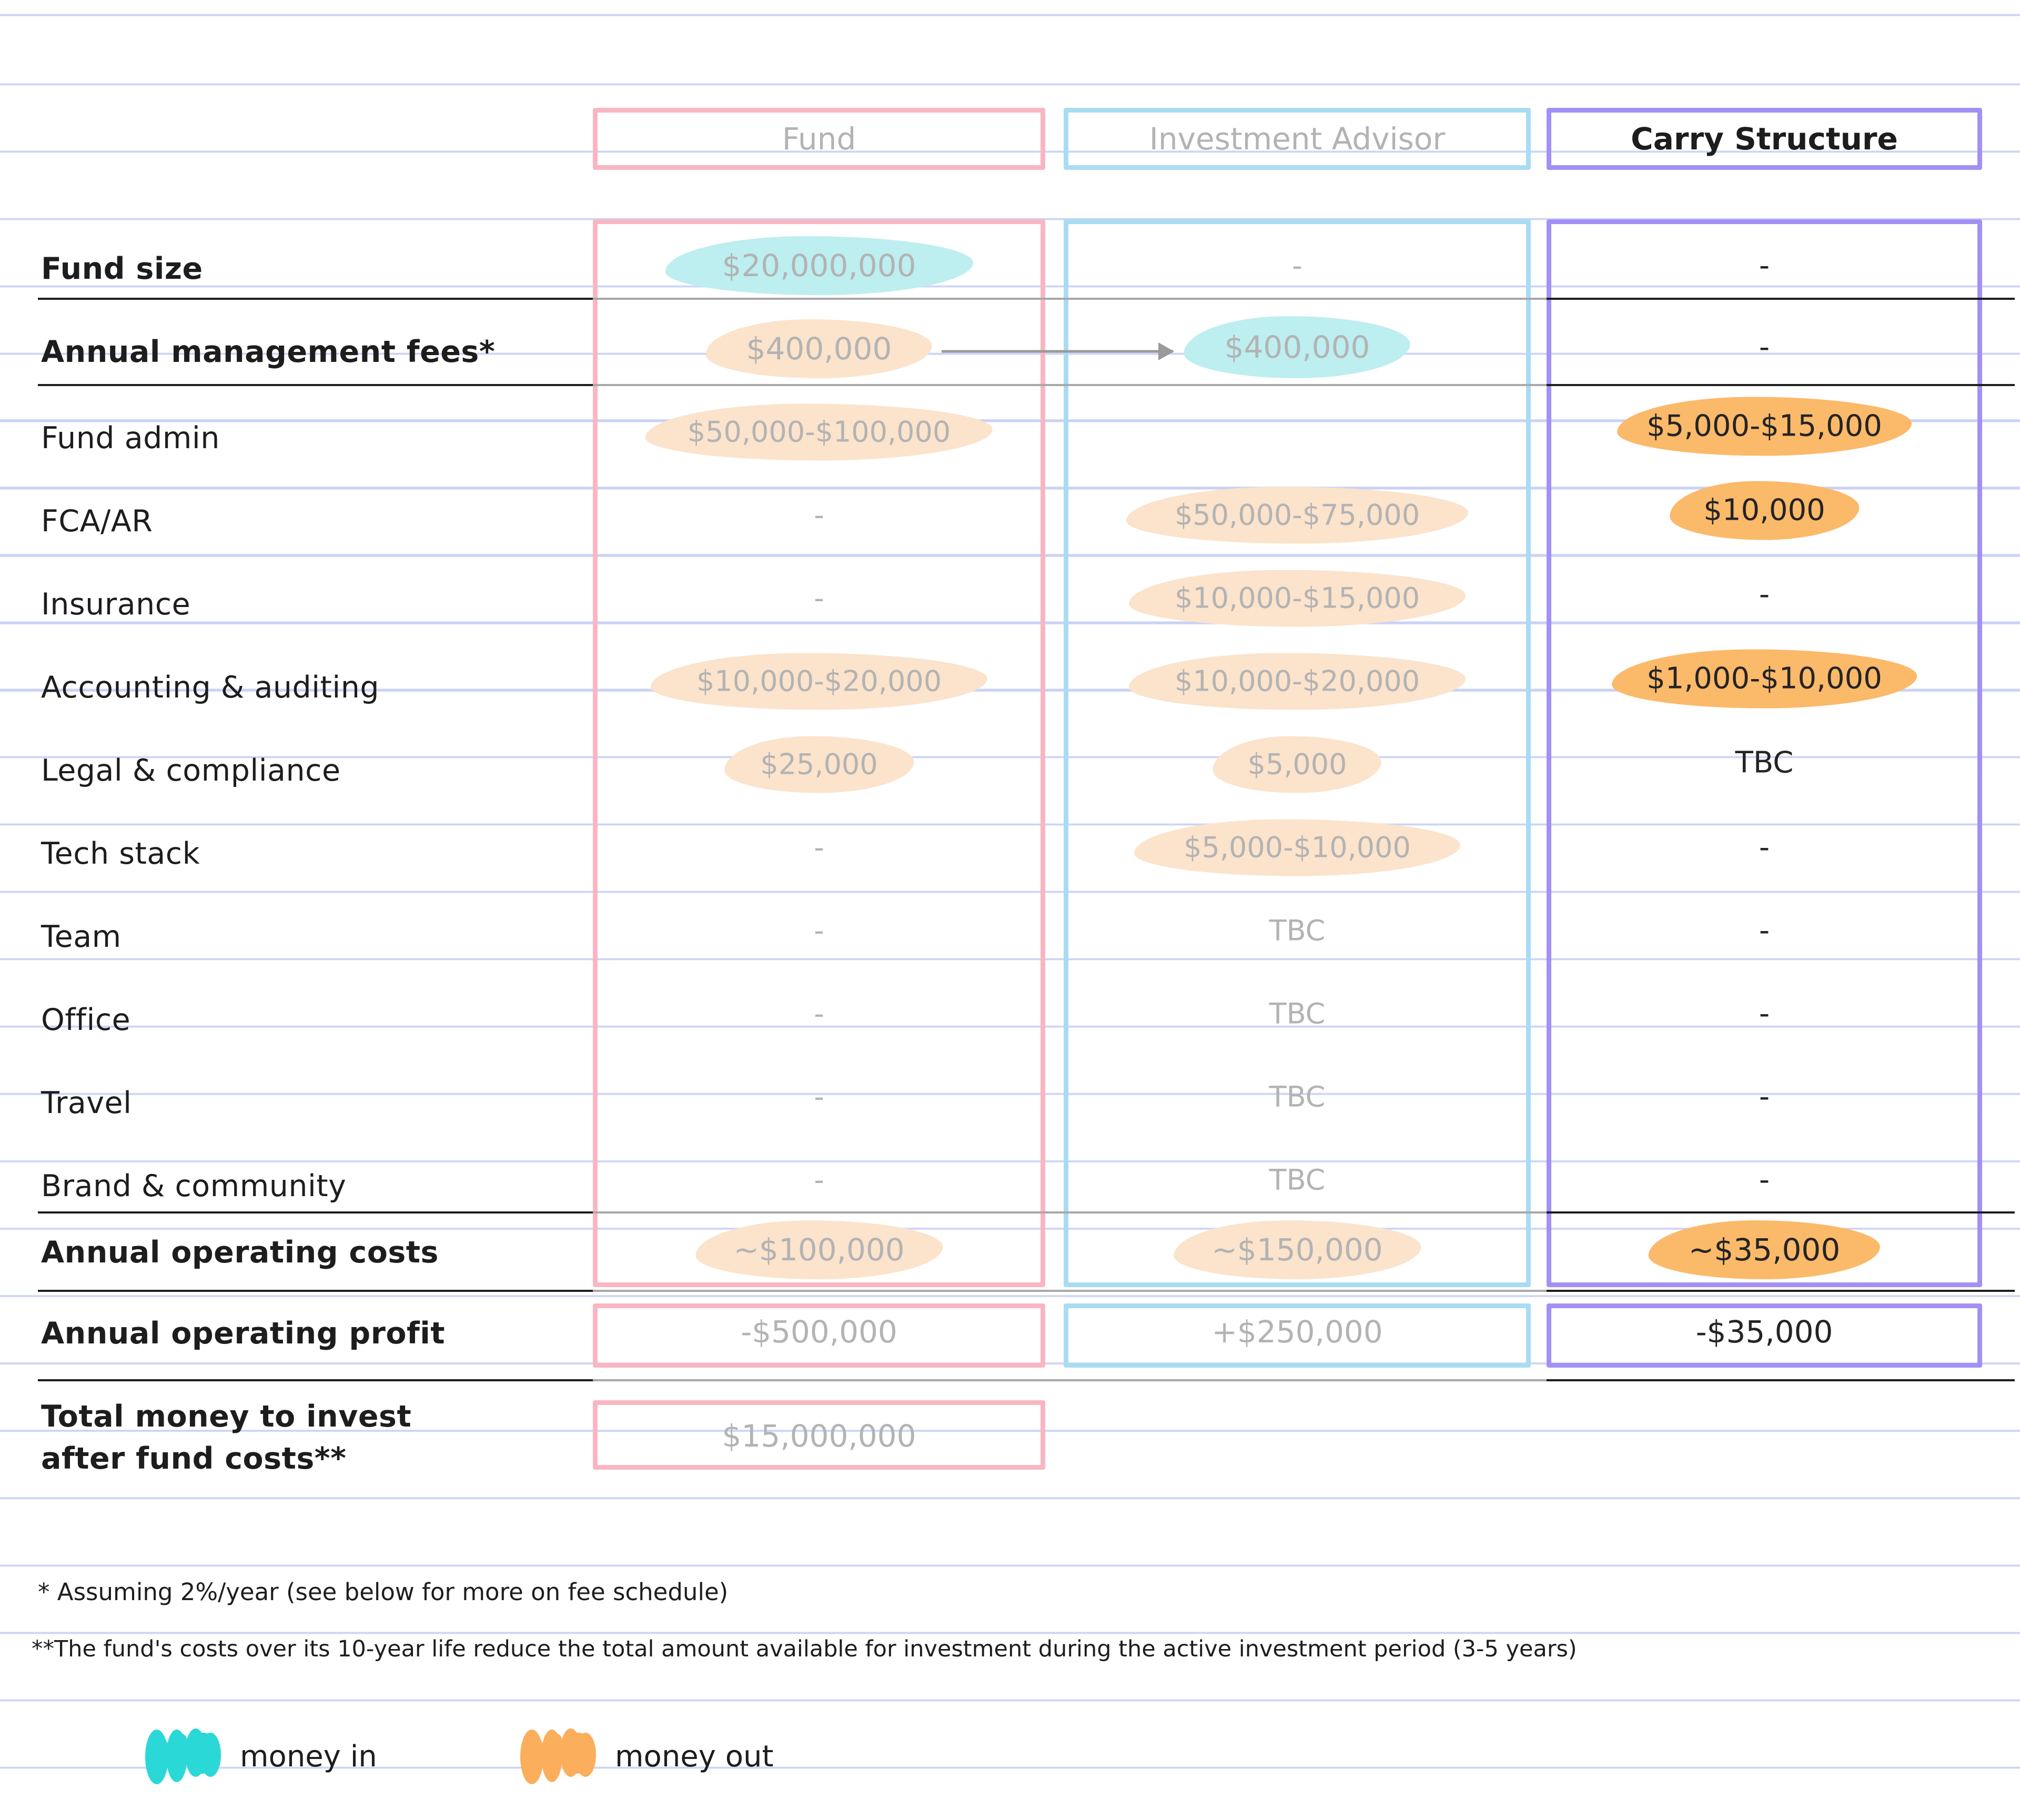 This screenshot has height=1820, width=2020. Describe the element at coordinates (819, 1249) in the screenshot. I see `cell-fund-operating-costs: ~$100,000` at that location.